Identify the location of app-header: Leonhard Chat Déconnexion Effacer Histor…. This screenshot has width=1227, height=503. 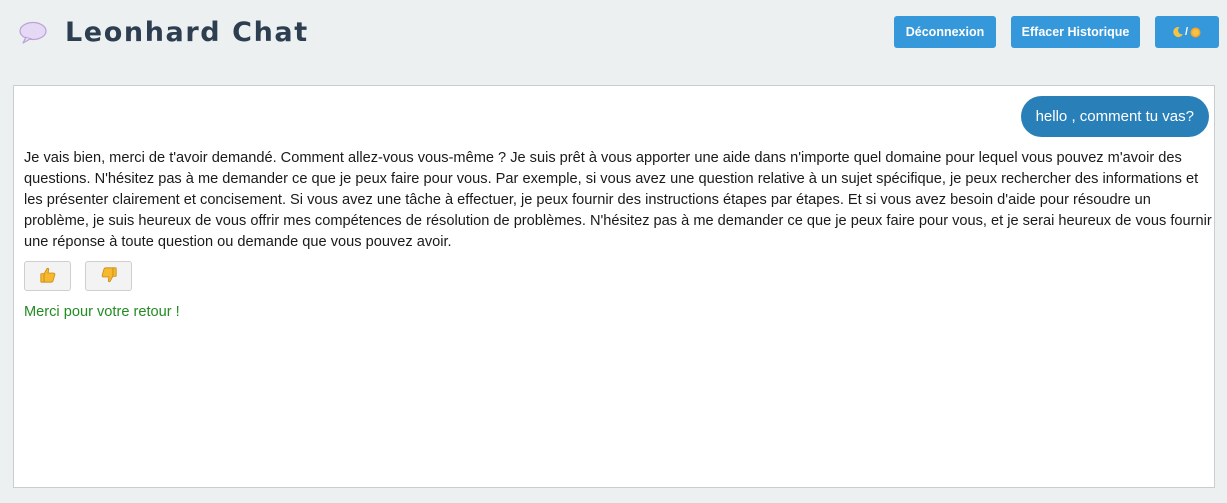
(613, 33).